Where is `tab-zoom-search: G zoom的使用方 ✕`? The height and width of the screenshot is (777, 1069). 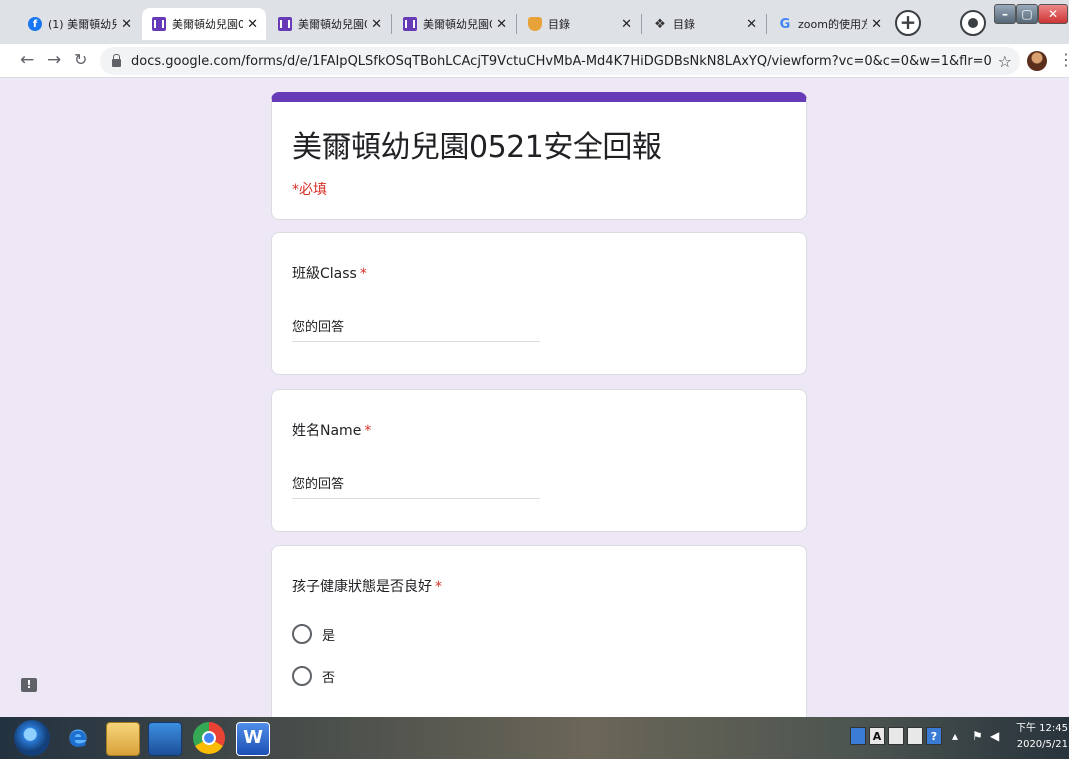
tab-zoom-search: G zoom的使用方 ✕ is located at coordinates (829, 24).